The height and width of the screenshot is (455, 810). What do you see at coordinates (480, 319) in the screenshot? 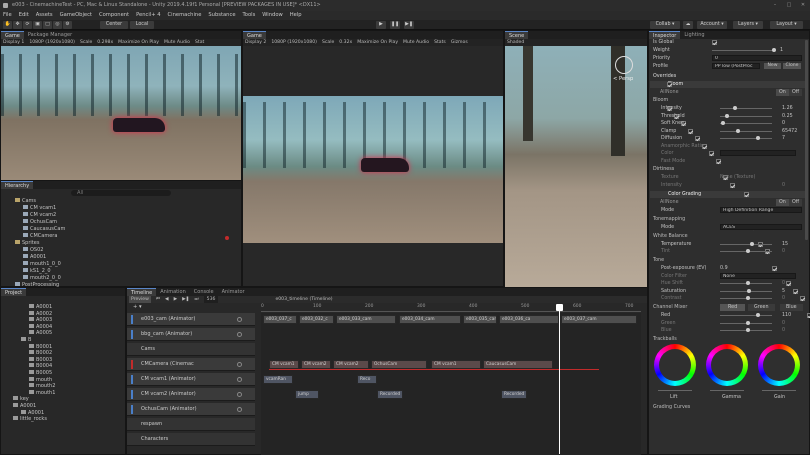
I see `timeline-clip: e003_035_cam` at bounding box center [480, 319].